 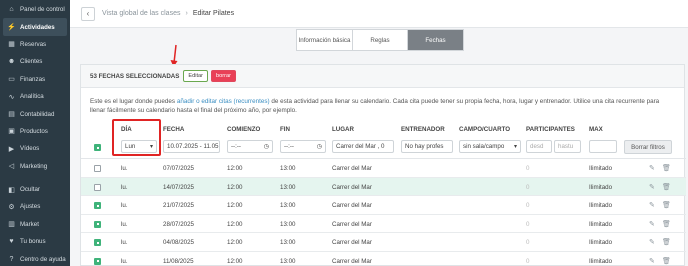 What do you see at coordinates (539, 146) in the screenshot?
I see `participants-from-input: desd` at bounding box center [539, 146].